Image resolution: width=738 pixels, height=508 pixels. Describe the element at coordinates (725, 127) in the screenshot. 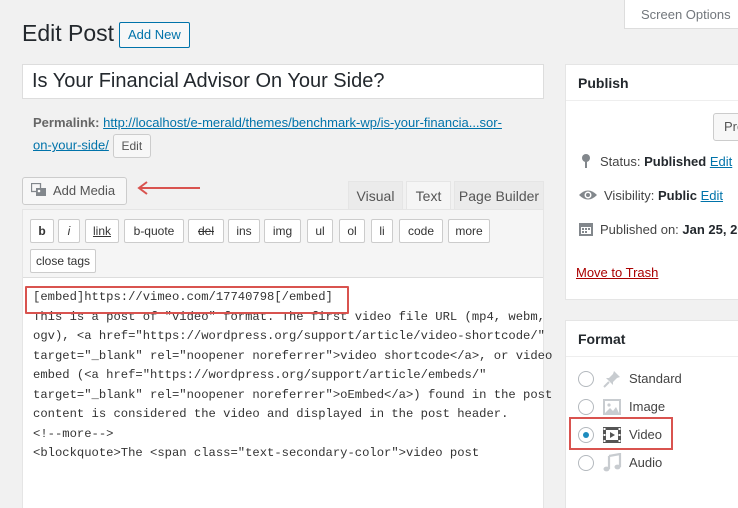

I see `preview-button: Pre` at that location.